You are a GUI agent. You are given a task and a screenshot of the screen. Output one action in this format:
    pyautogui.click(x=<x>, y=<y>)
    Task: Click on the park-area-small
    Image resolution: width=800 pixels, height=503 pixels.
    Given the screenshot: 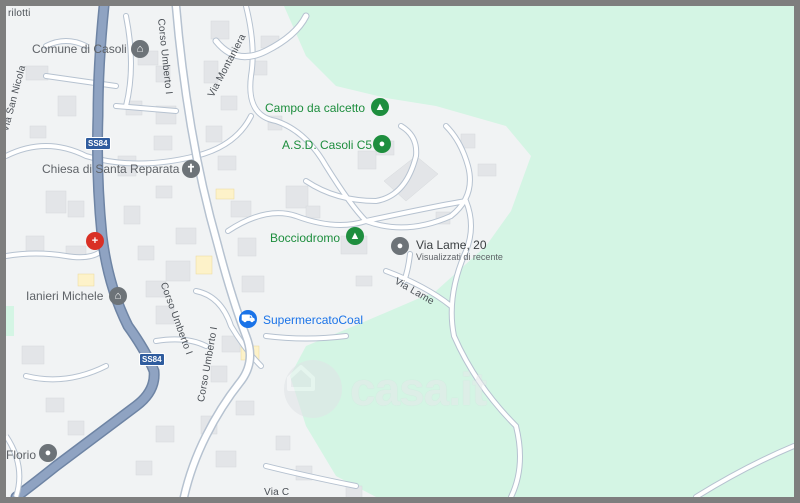 What is the action you would take?
    pyautogui.click(x=10, y=321)
    